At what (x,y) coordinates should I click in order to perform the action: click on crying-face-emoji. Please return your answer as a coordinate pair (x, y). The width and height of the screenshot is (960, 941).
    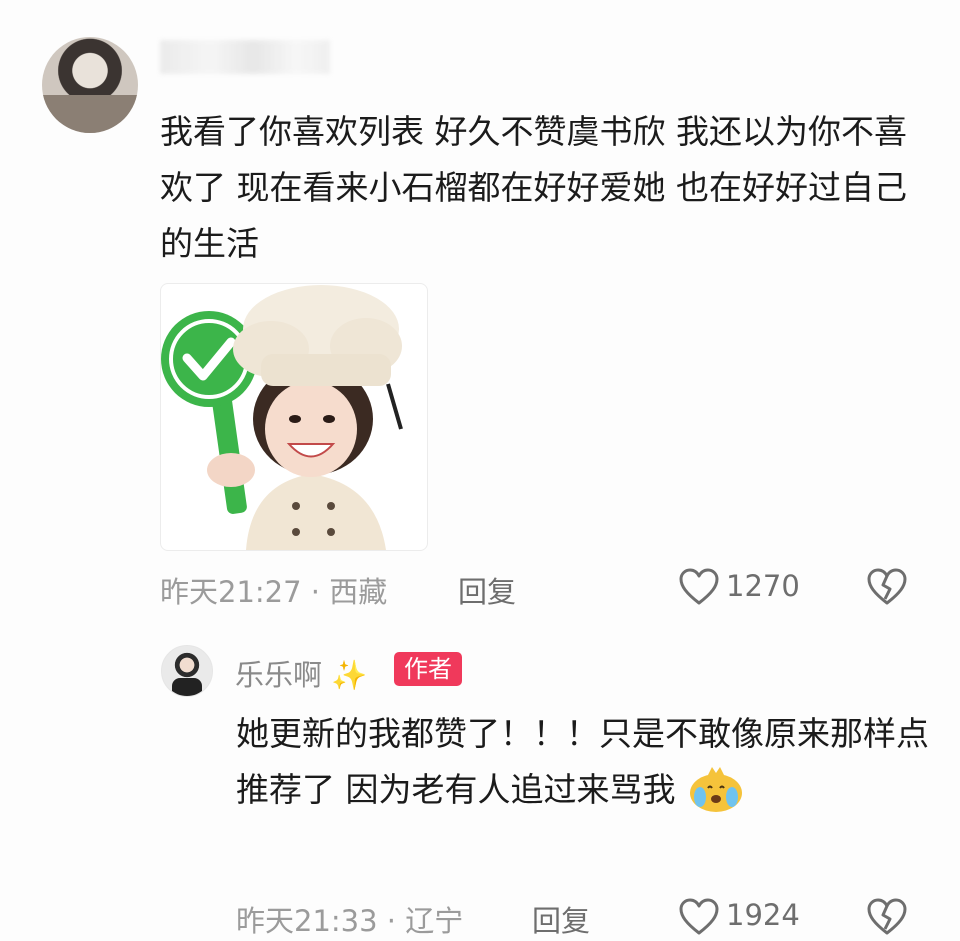
    Looking at the image, I should click on (716, 788).